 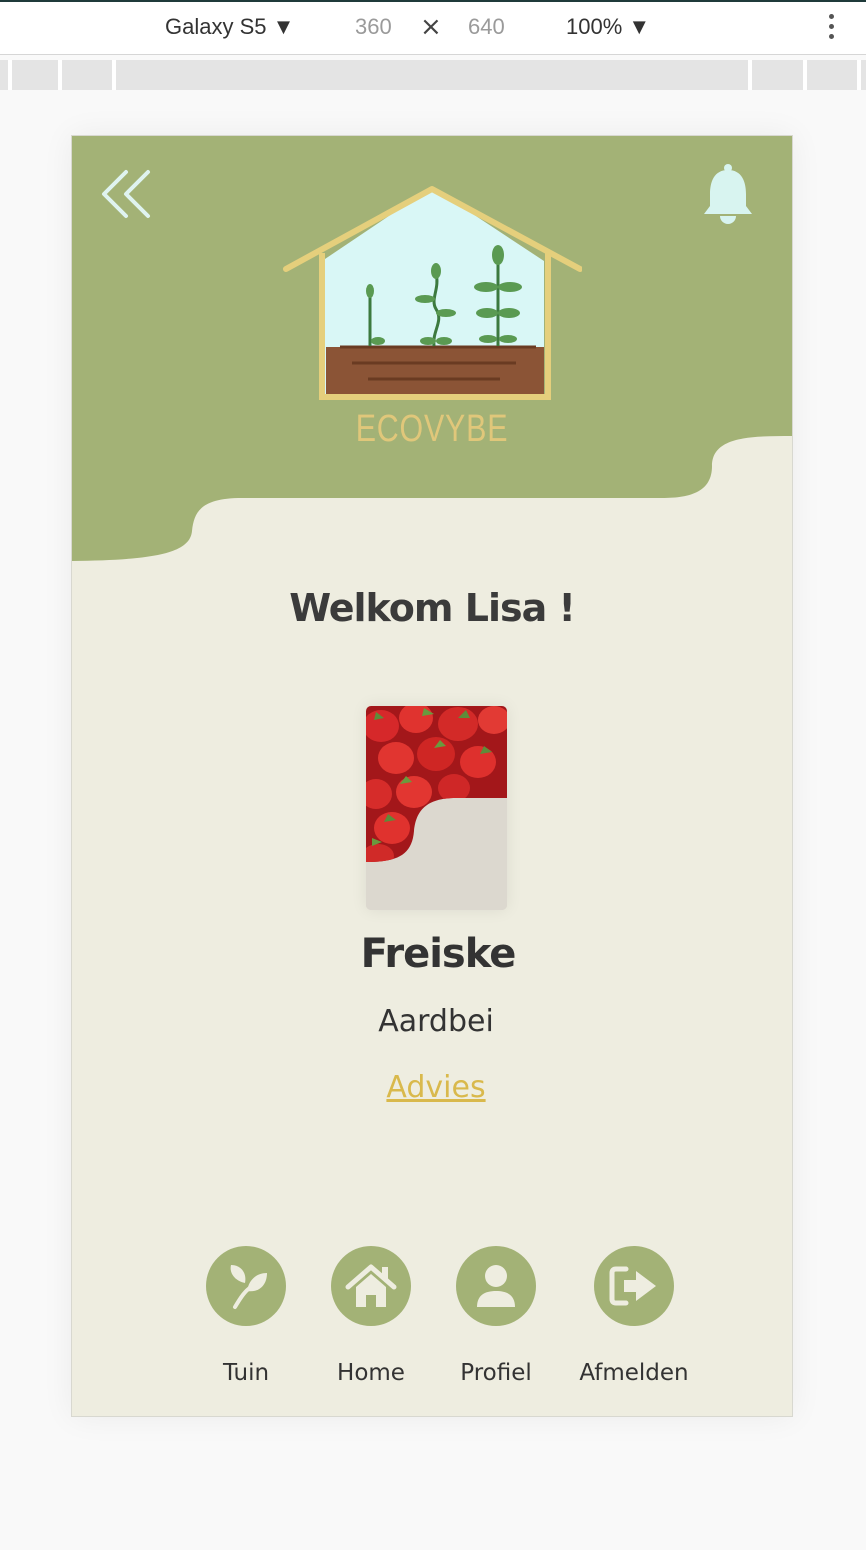 I want to click on nav-item-home: Home, so click(x=371, y=1316).